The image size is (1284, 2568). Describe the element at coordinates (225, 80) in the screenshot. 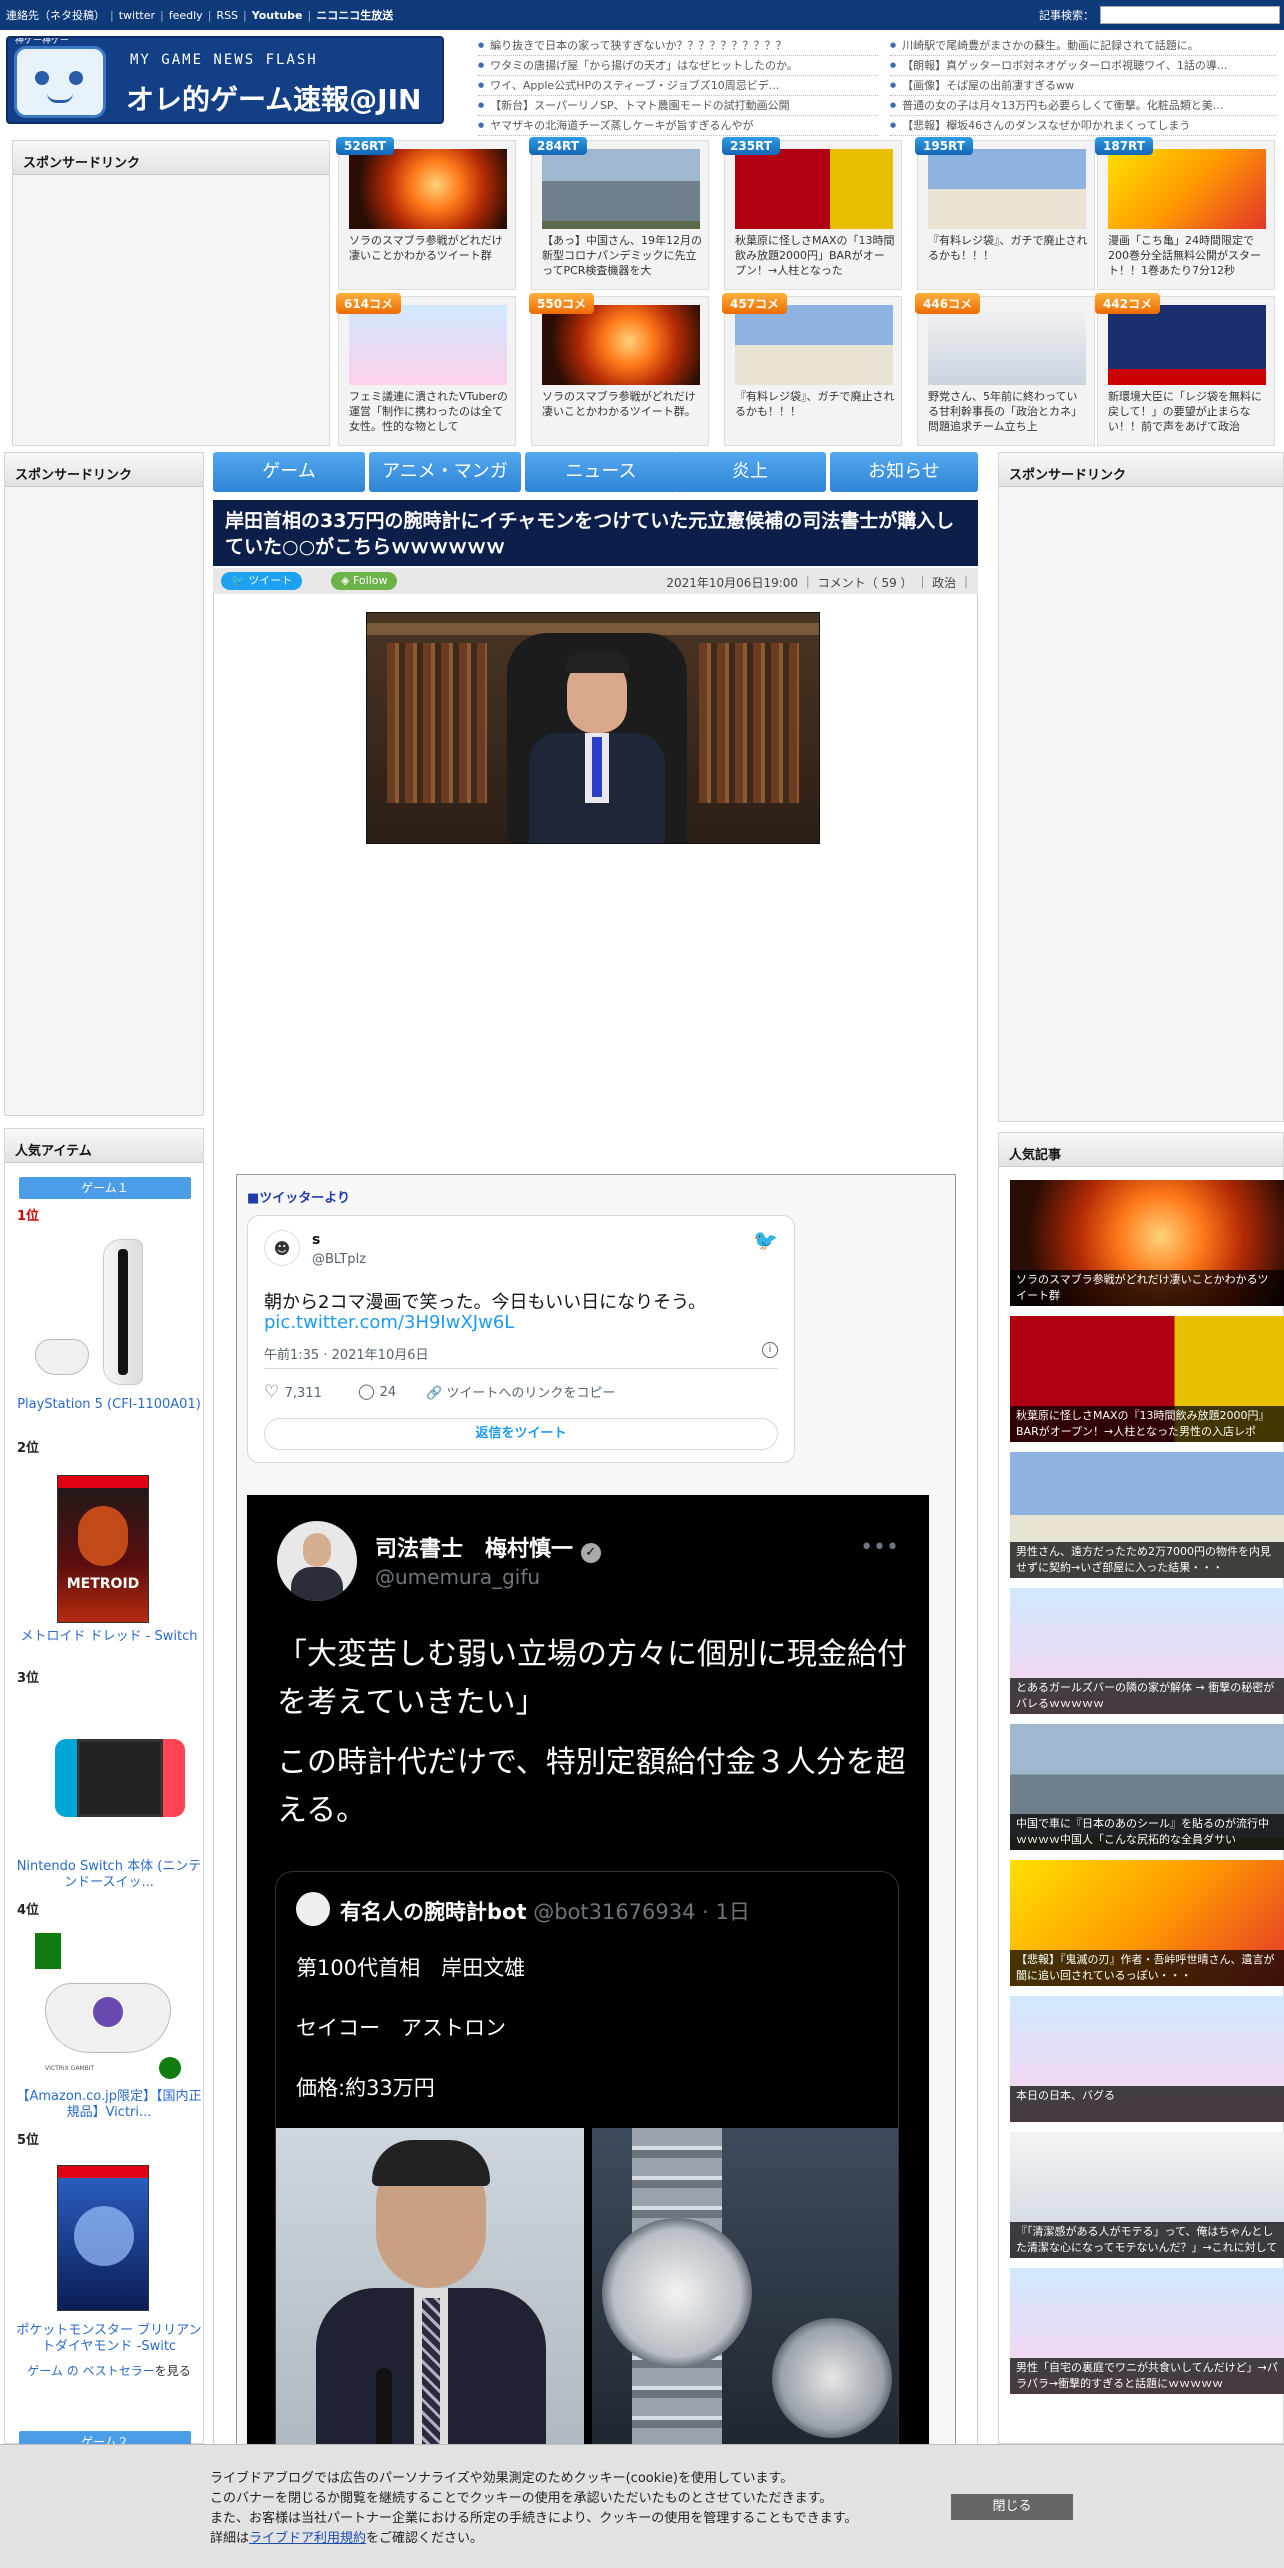

I see `site-logo: 神ゲー神ゲー MY GAME NEWS FLASH オレ的ゲーム速報@JIN` at that location.